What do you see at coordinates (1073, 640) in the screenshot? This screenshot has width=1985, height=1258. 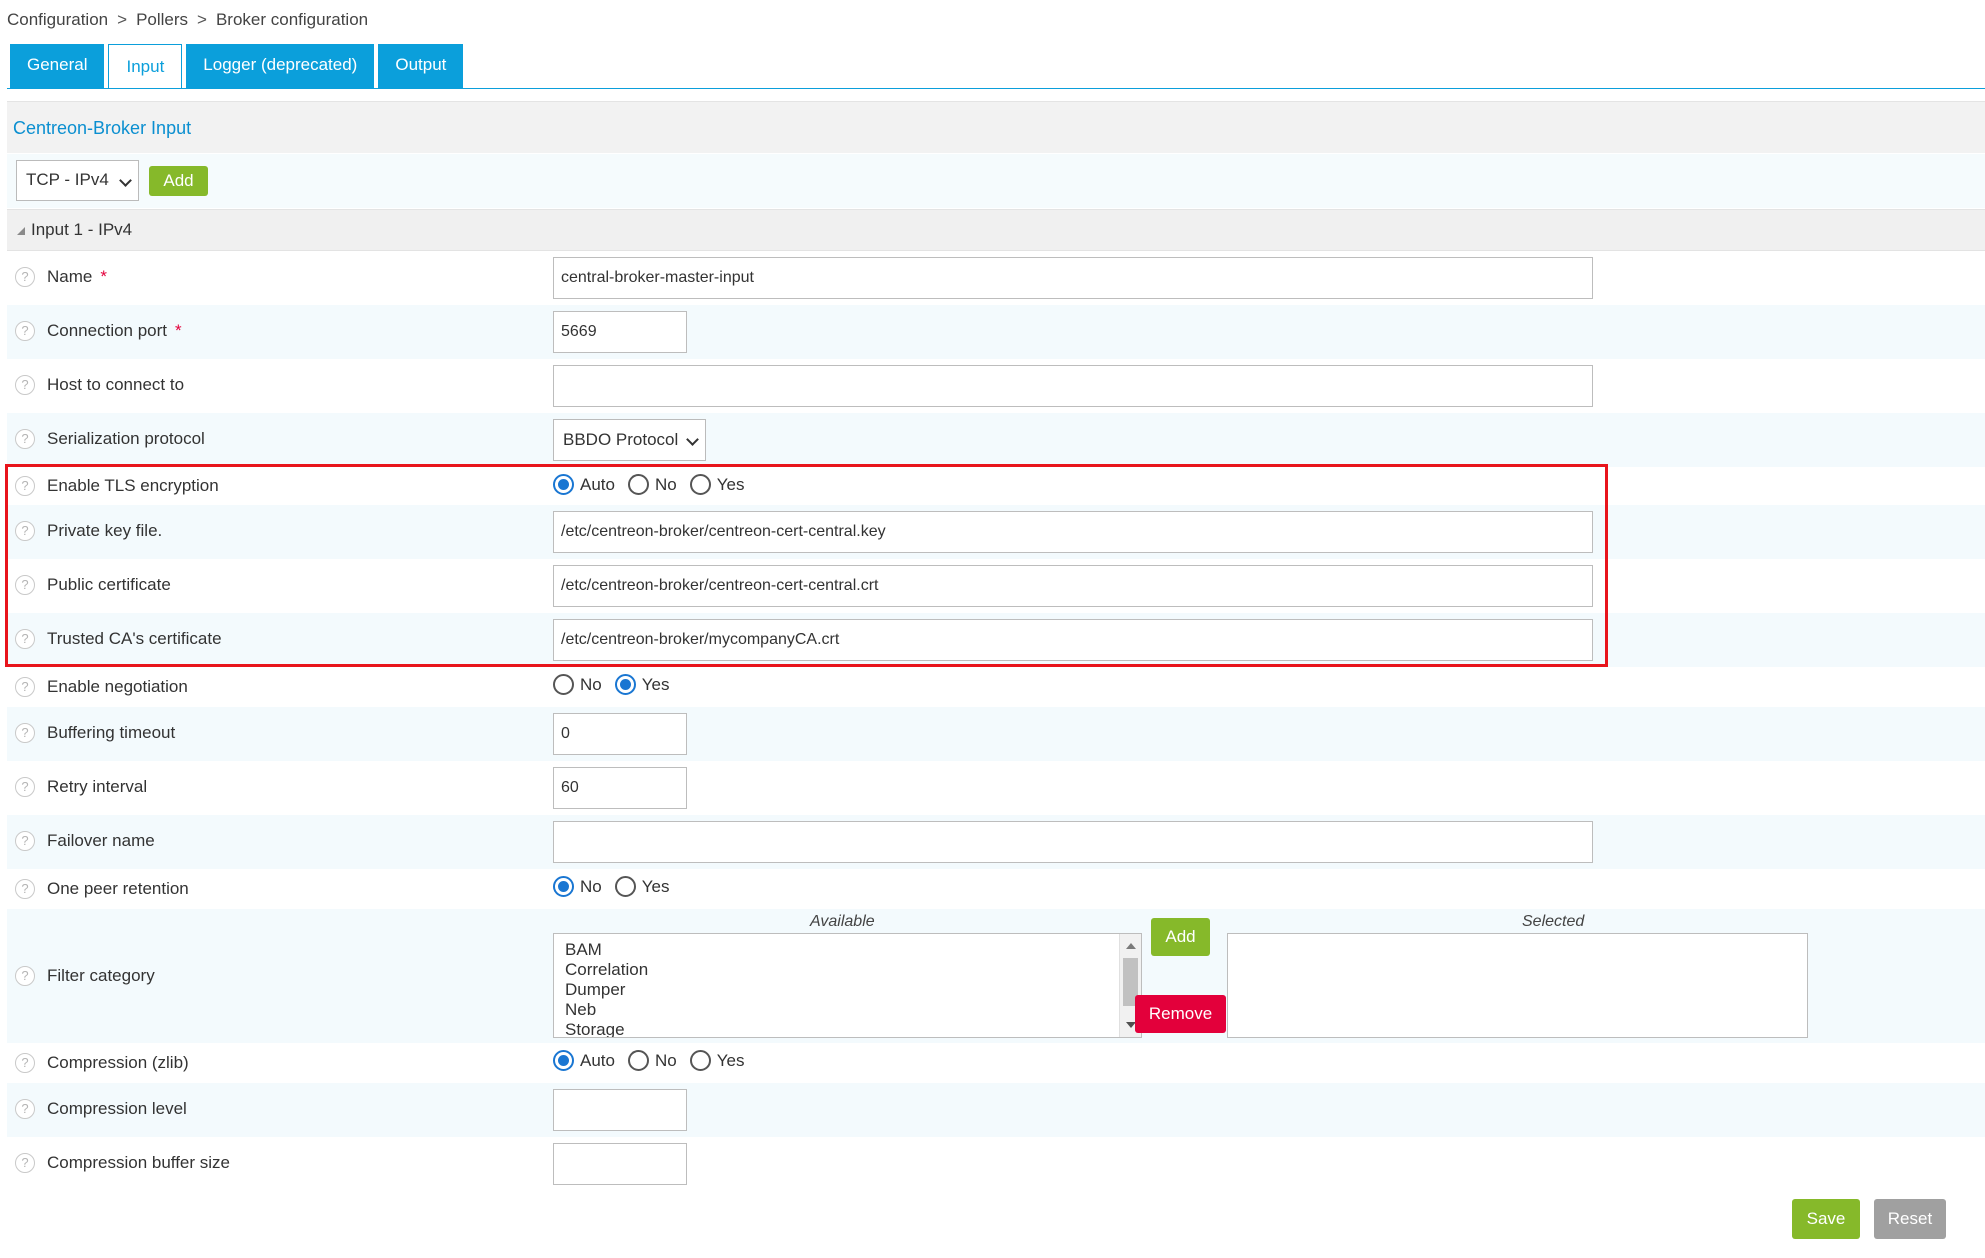 I see `ca-cert-input: /etc/centreon-broker/mycompanyCA.crt` at bounding box center [1073, 640].